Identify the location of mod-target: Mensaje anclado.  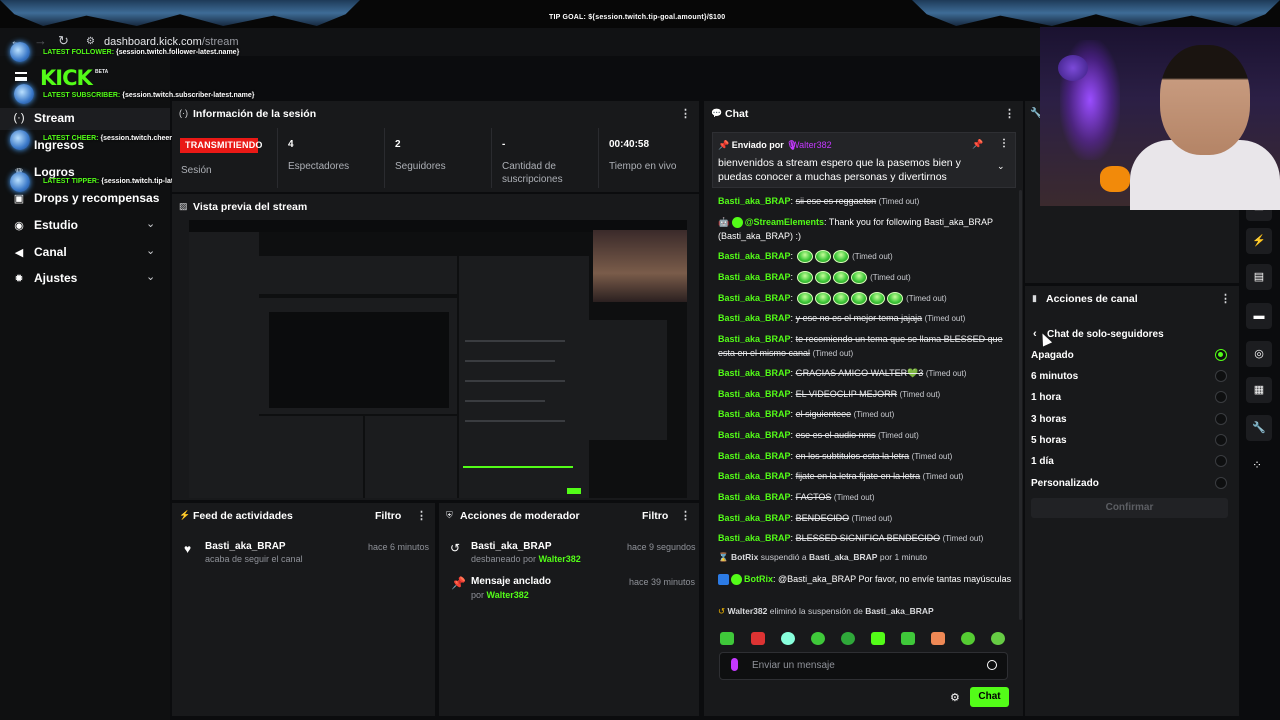
(511, 581).